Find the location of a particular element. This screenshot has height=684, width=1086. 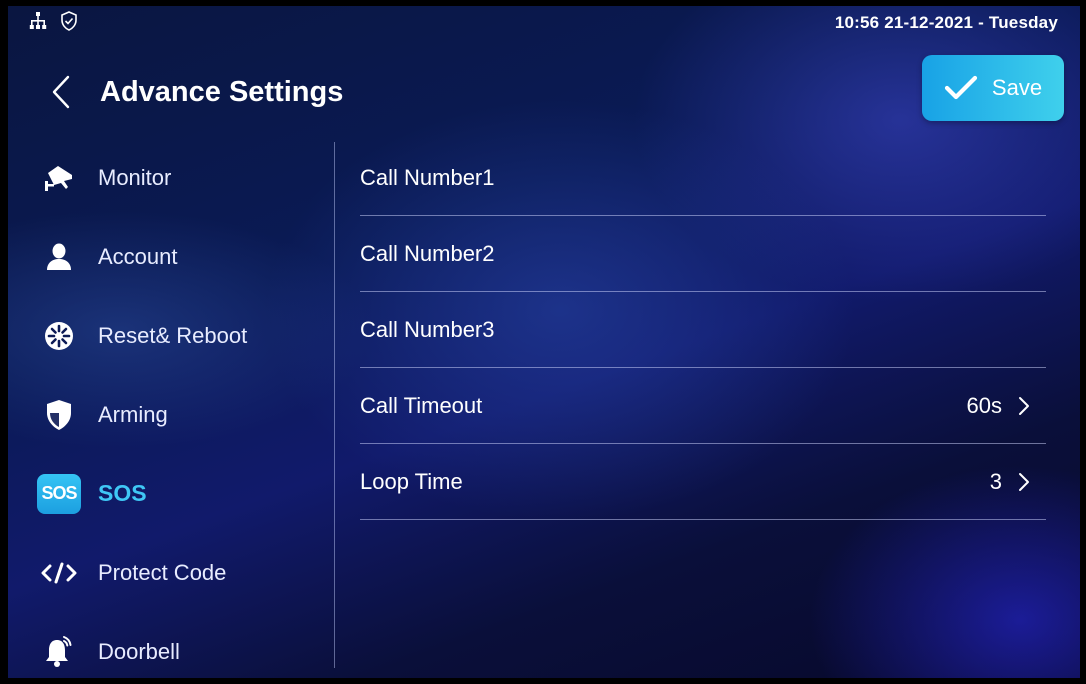

shield-check-icon is located at coordinates (69, 23).